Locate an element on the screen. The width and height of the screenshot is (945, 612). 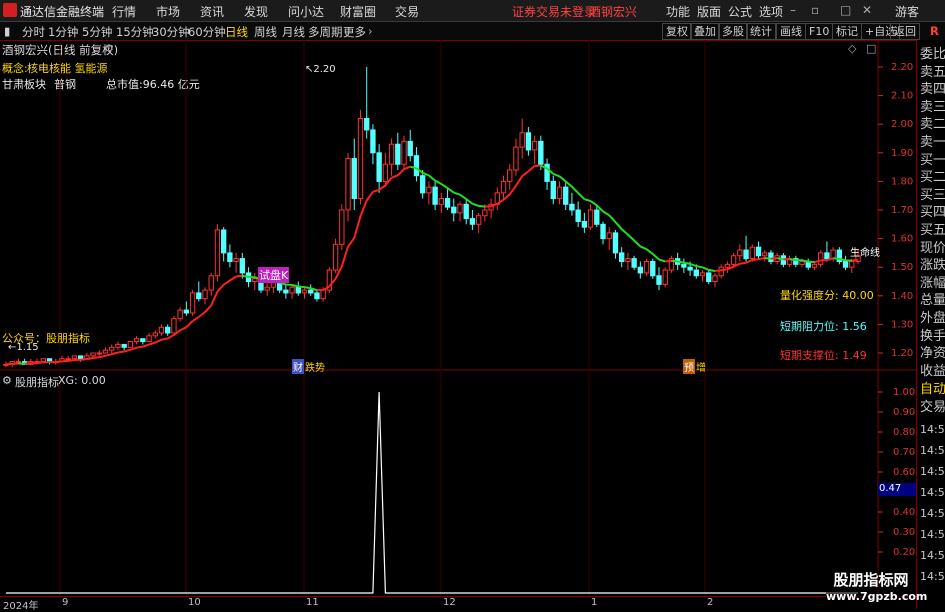
button-stats: 统计 is located at coordinates (761, 31).